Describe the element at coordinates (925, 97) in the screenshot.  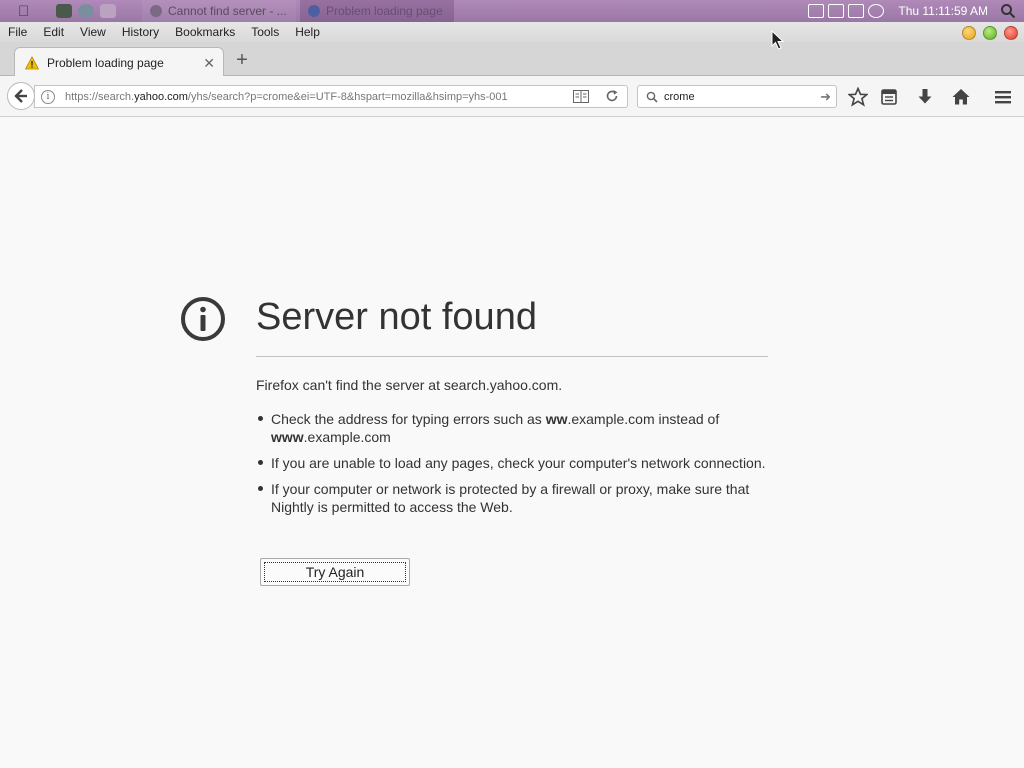
I see `downloads-icon` at that location.